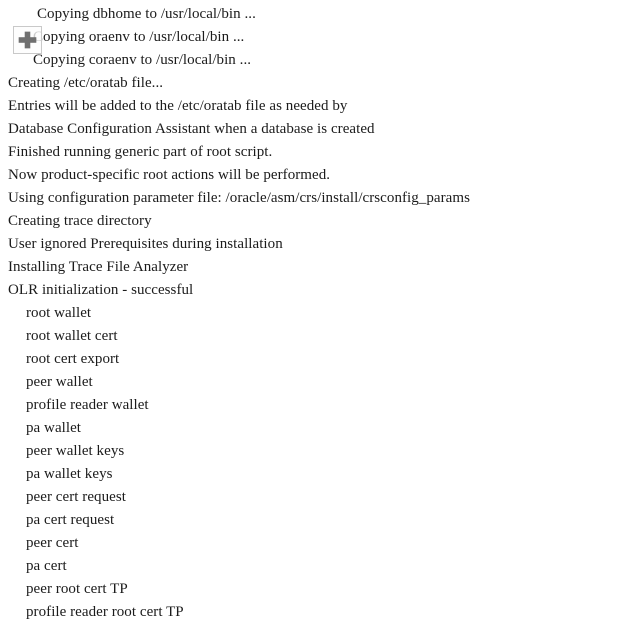 The image size is (630, 624). What do you see at coordinates (80, 221) in the screenshot?
I see `log-line: Creating trace directory` at bounding box center [80, 221].